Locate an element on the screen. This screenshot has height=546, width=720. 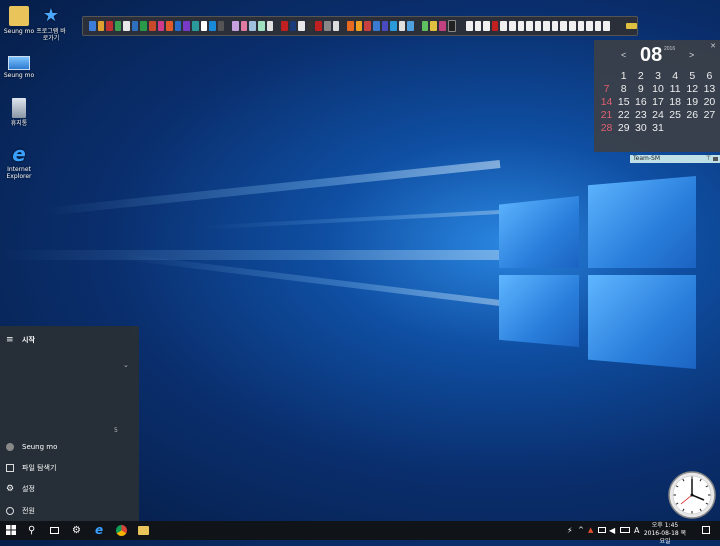
pin-icon: ⊤ is located at coordinates (708, 159).